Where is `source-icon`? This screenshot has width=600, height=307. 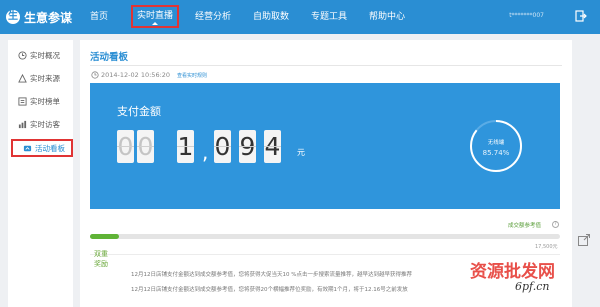 source-icon is located at coordinates (22, 78).